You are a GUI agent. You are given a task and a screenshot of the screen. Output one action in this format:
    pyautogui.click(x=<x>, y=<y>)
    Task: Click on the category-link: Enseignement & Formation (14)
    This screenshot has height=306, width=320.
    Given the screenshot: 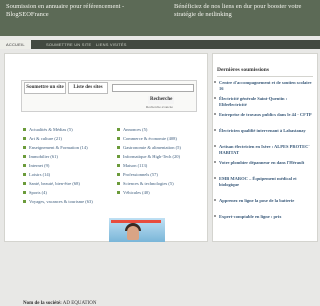 What is the action you would take?
    pyautogui.click(x=55, y=147)
    